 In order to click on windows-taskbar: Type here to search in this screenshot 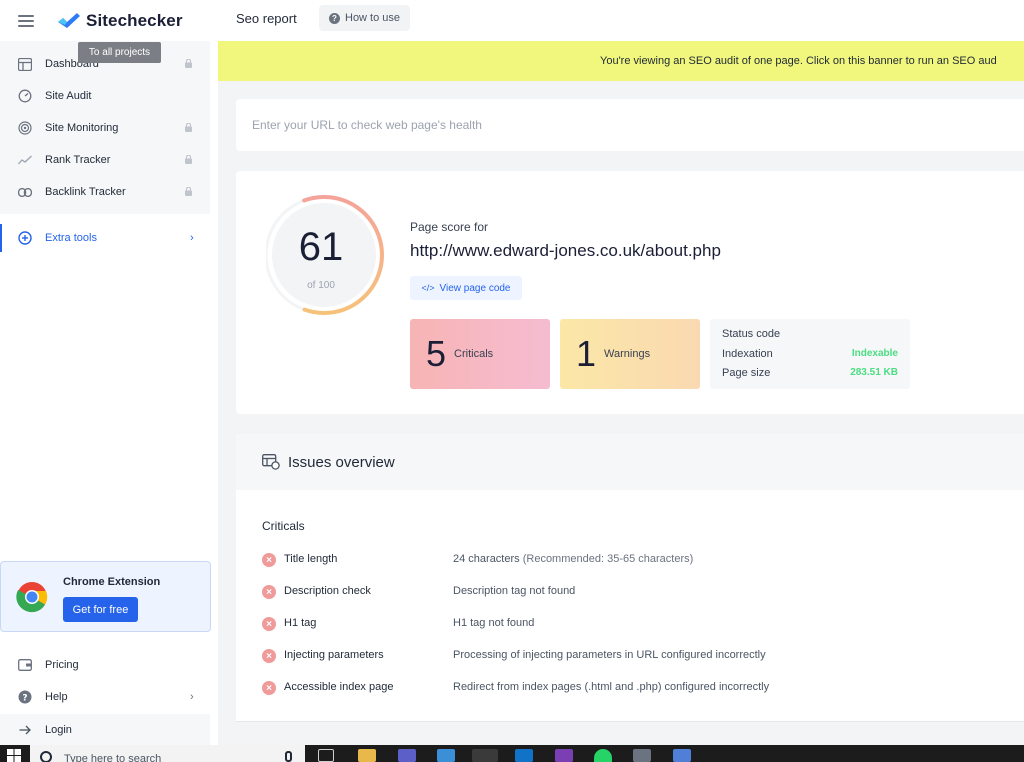, I will do `click(512, 753)`.